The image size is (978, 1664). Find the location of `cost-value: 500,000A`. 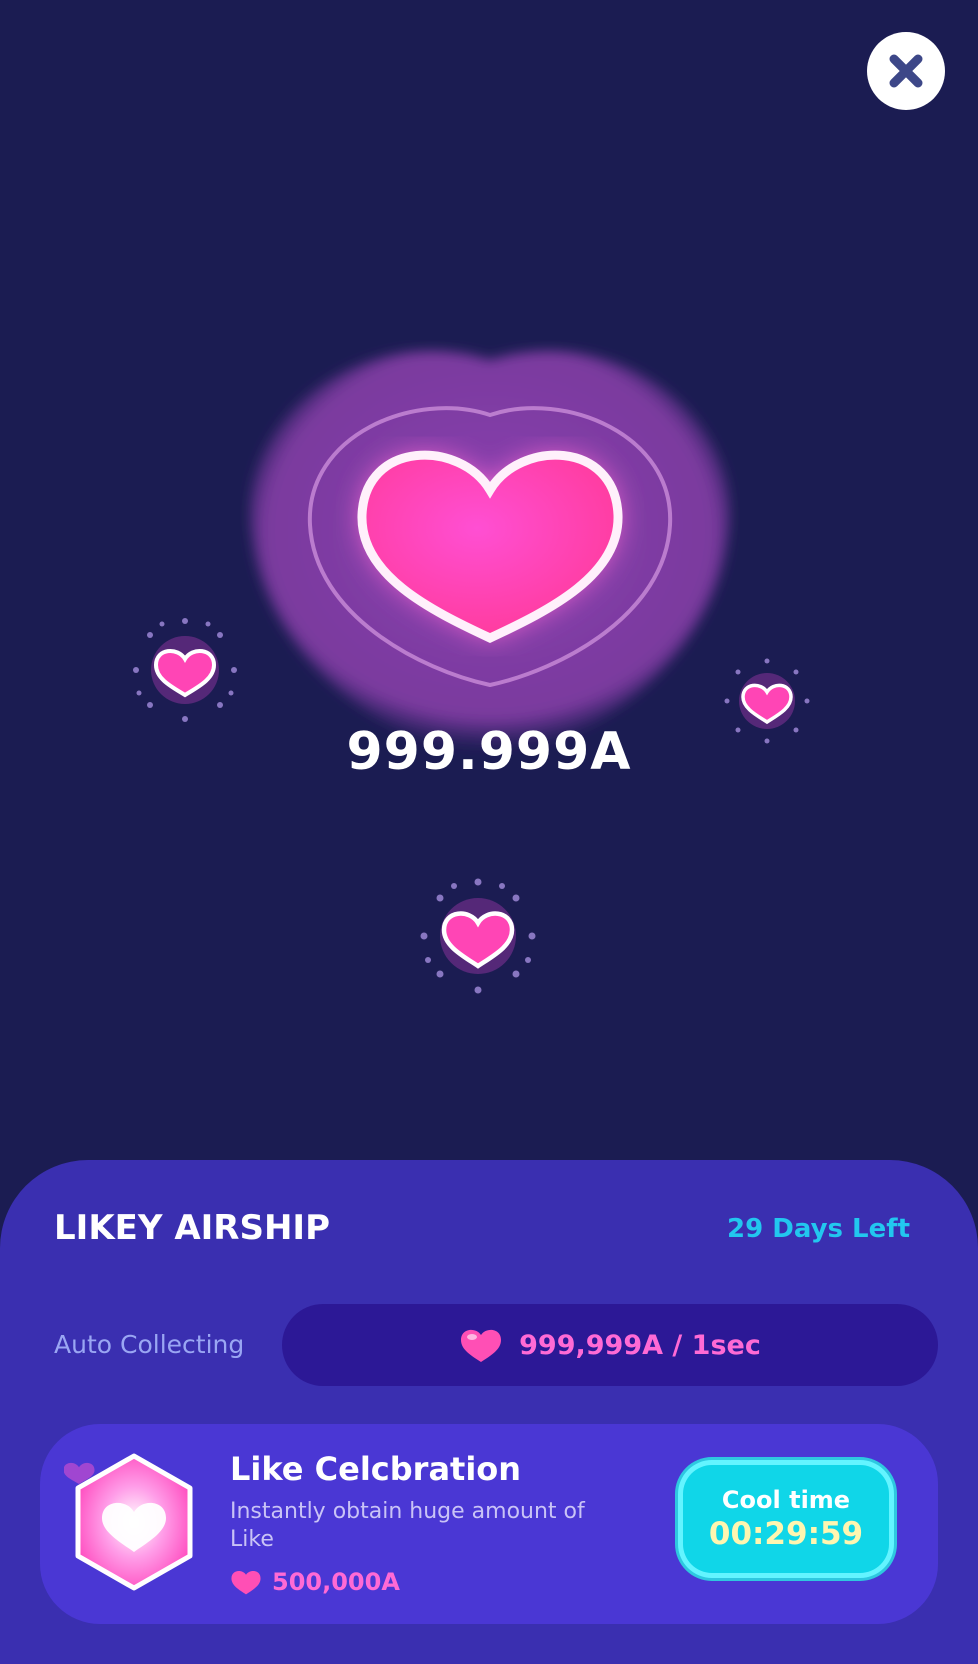

cost-value: 500,000A is located at coordinates (336, 1582).